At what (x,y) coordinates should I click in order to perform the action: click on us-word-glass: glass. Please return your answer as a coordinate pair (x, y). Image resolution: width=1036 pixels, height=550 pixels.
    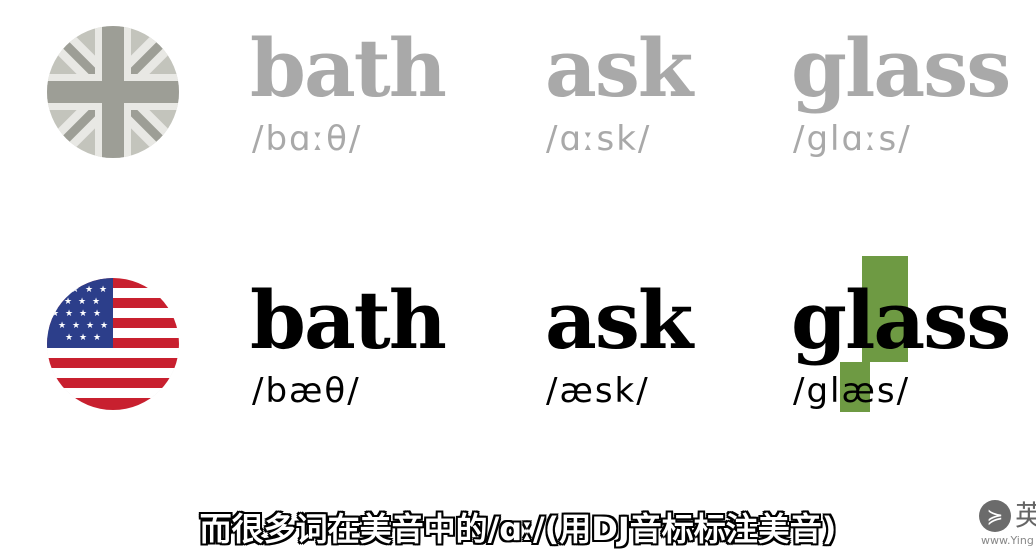
    Looking at the image, I should click on (901, 320).